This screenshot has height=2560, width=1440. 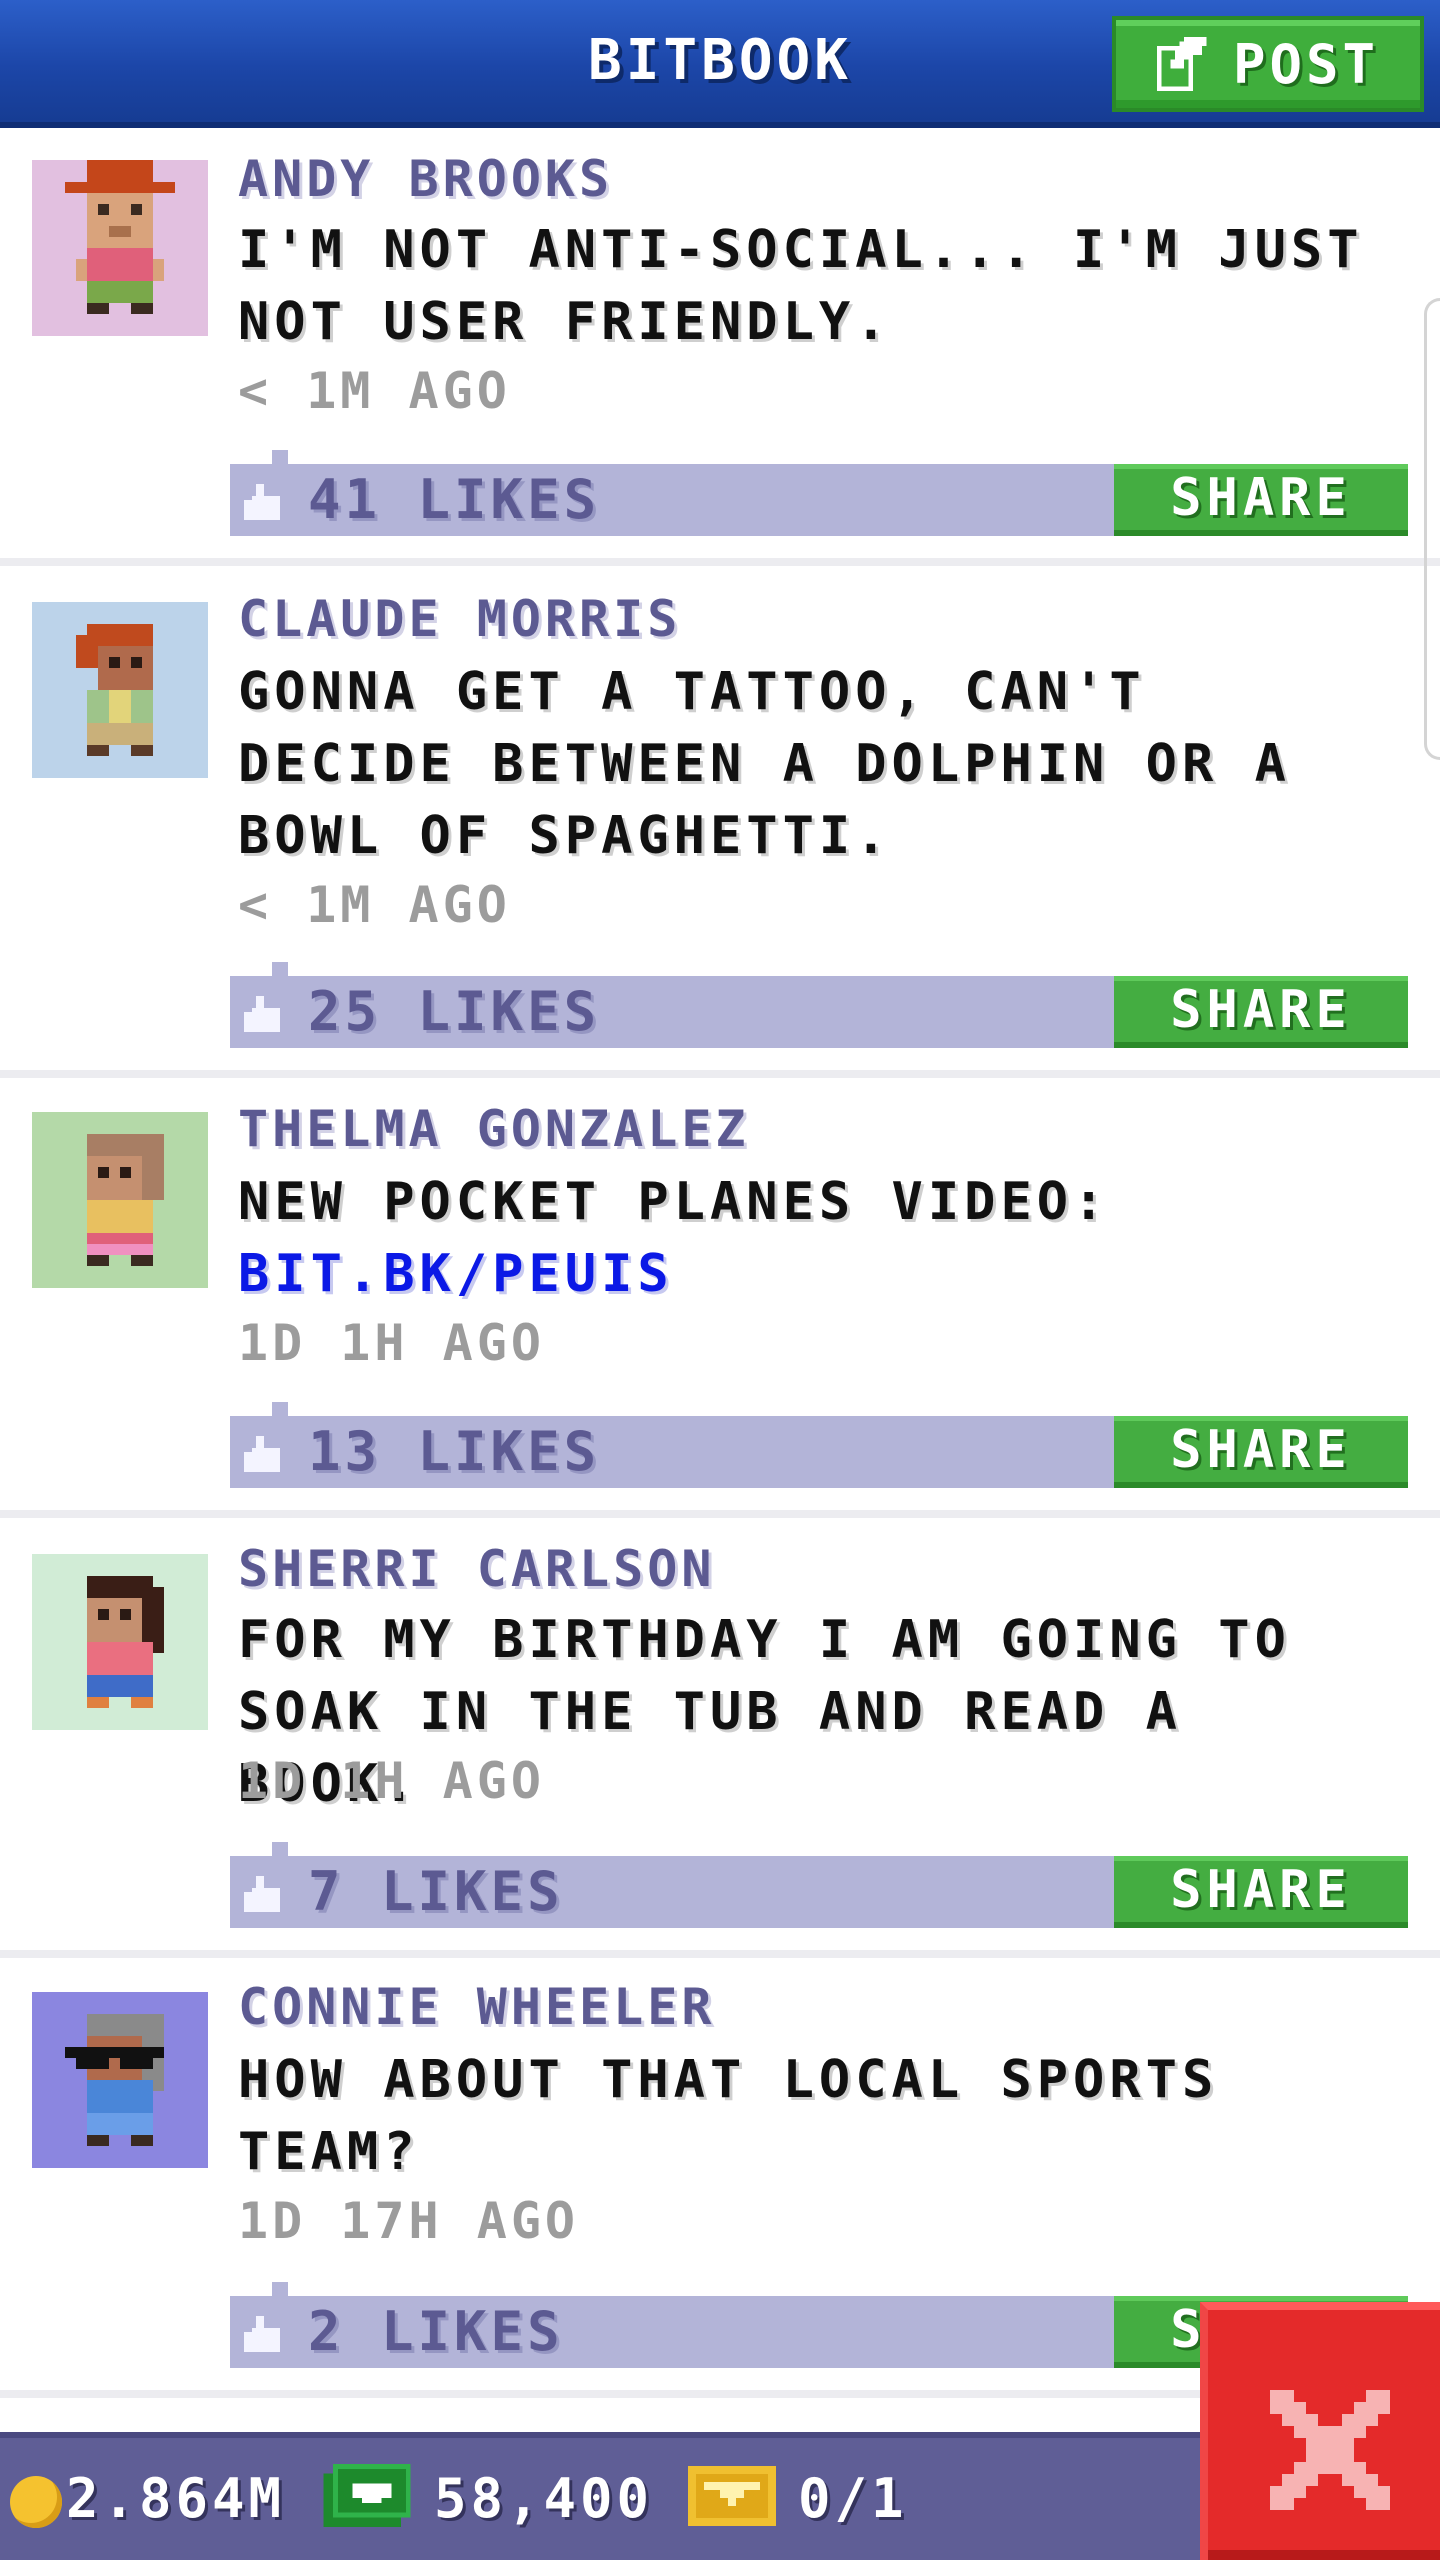 I want to click on like-bar: 13 LIKES SHARE, so click(x=819, y=1445).